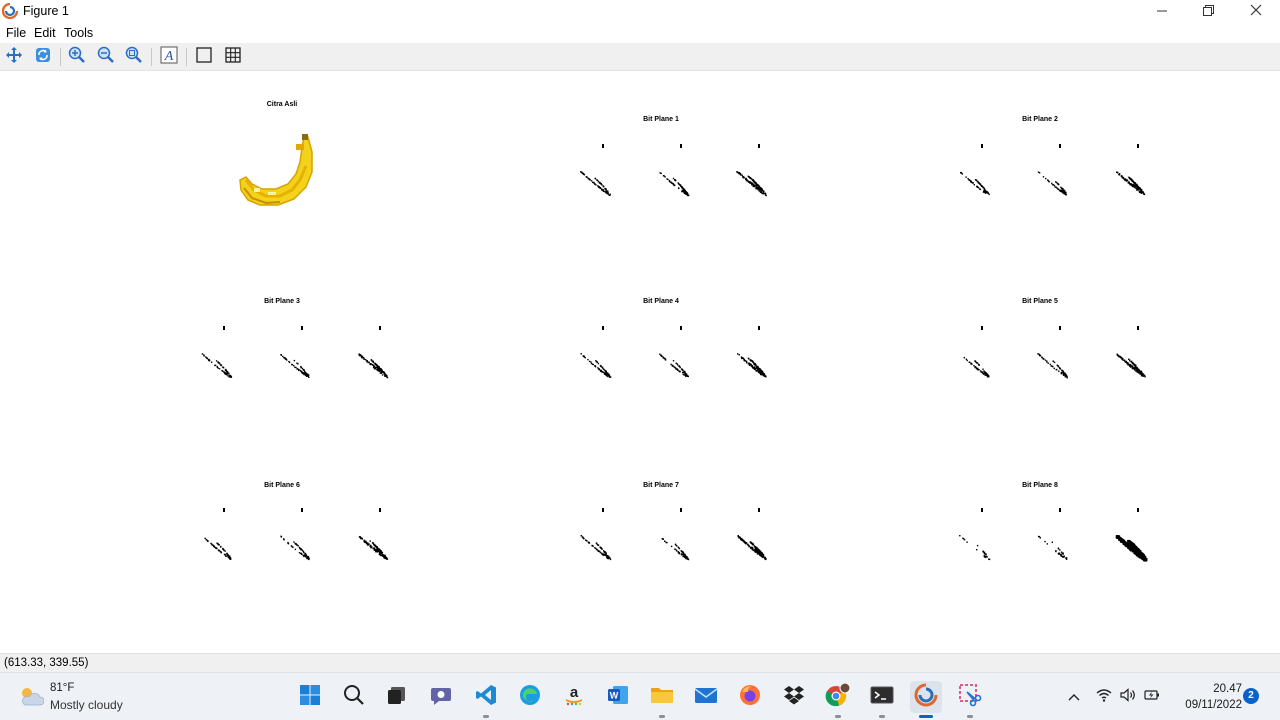 This screenshot has width=1280, height=720. I want to click on zoom-in-button, so click(77, 57).